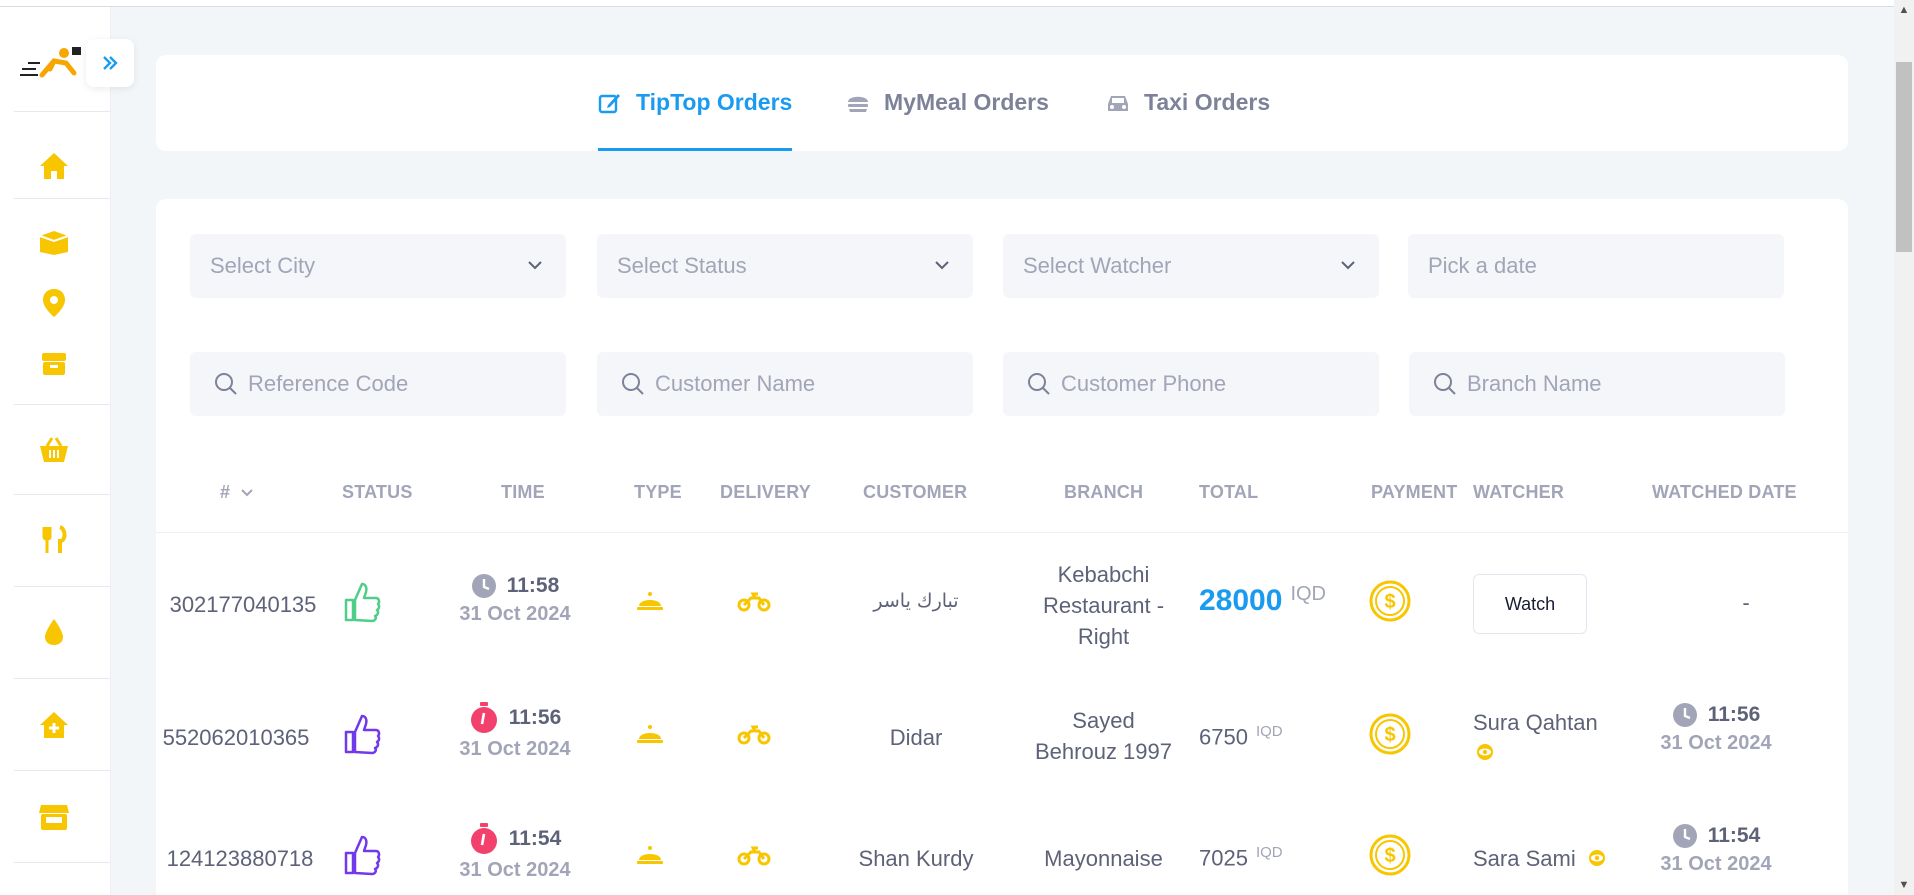 Image resolution: width=1914 pixels, height=895 pixels. I want to click on date-picker-placeholder: Pick a date, so click(1482, 265).